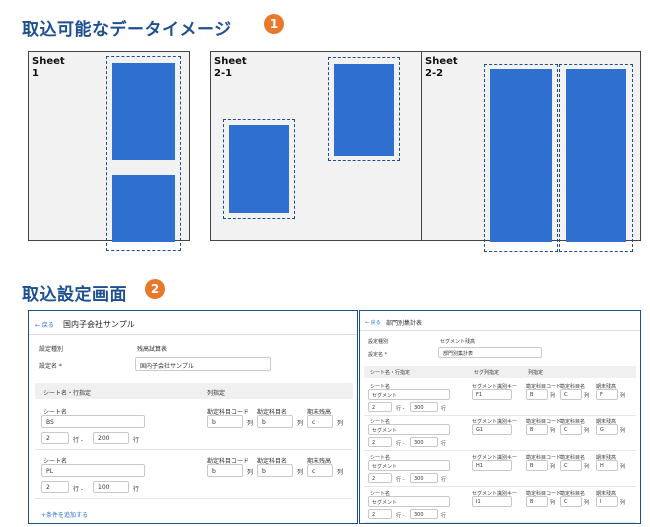 This screenshot has height=527, width=650. What do you see at coordinates (111, 438) in the screenshot?
I see `row-to-input: 200` at bounding box center [111, 438].